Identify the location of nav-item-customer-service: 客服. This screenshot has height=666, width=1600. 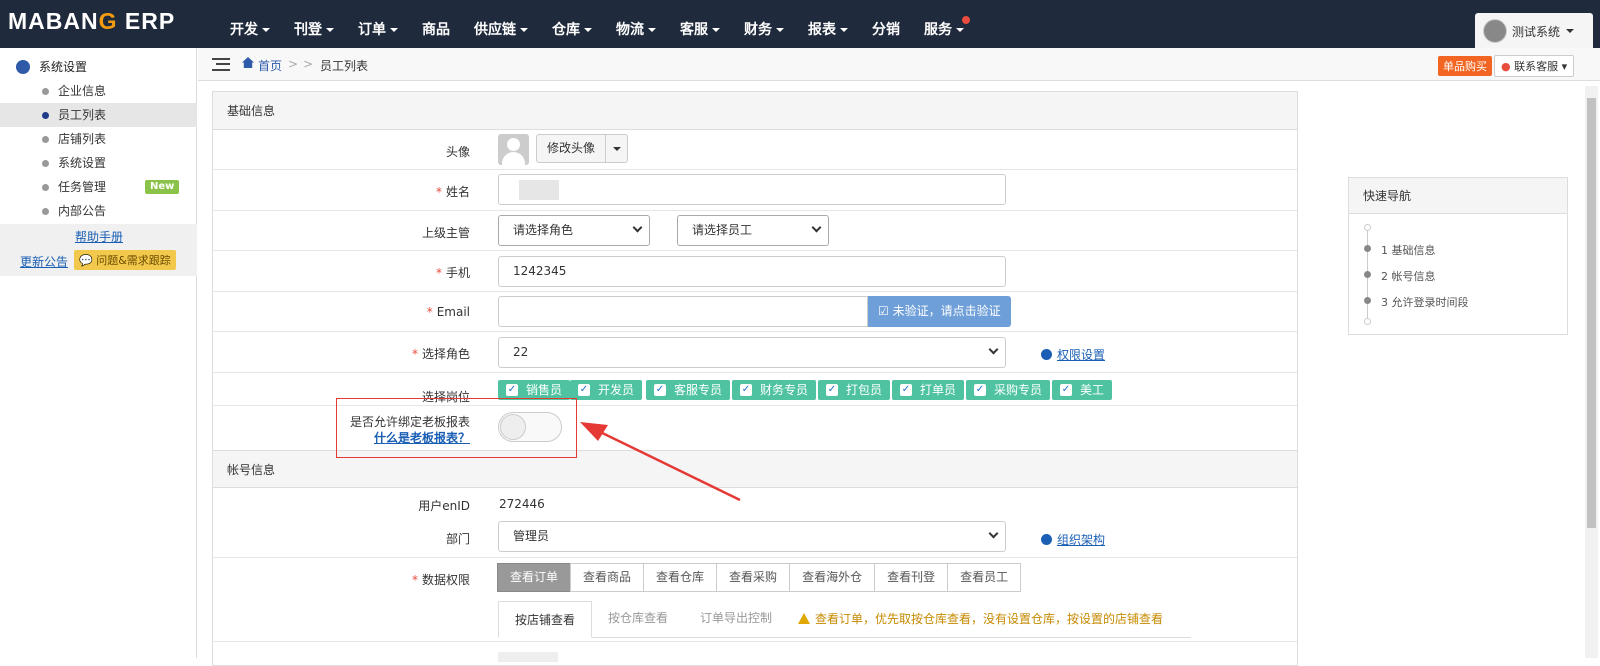
(700, 24).